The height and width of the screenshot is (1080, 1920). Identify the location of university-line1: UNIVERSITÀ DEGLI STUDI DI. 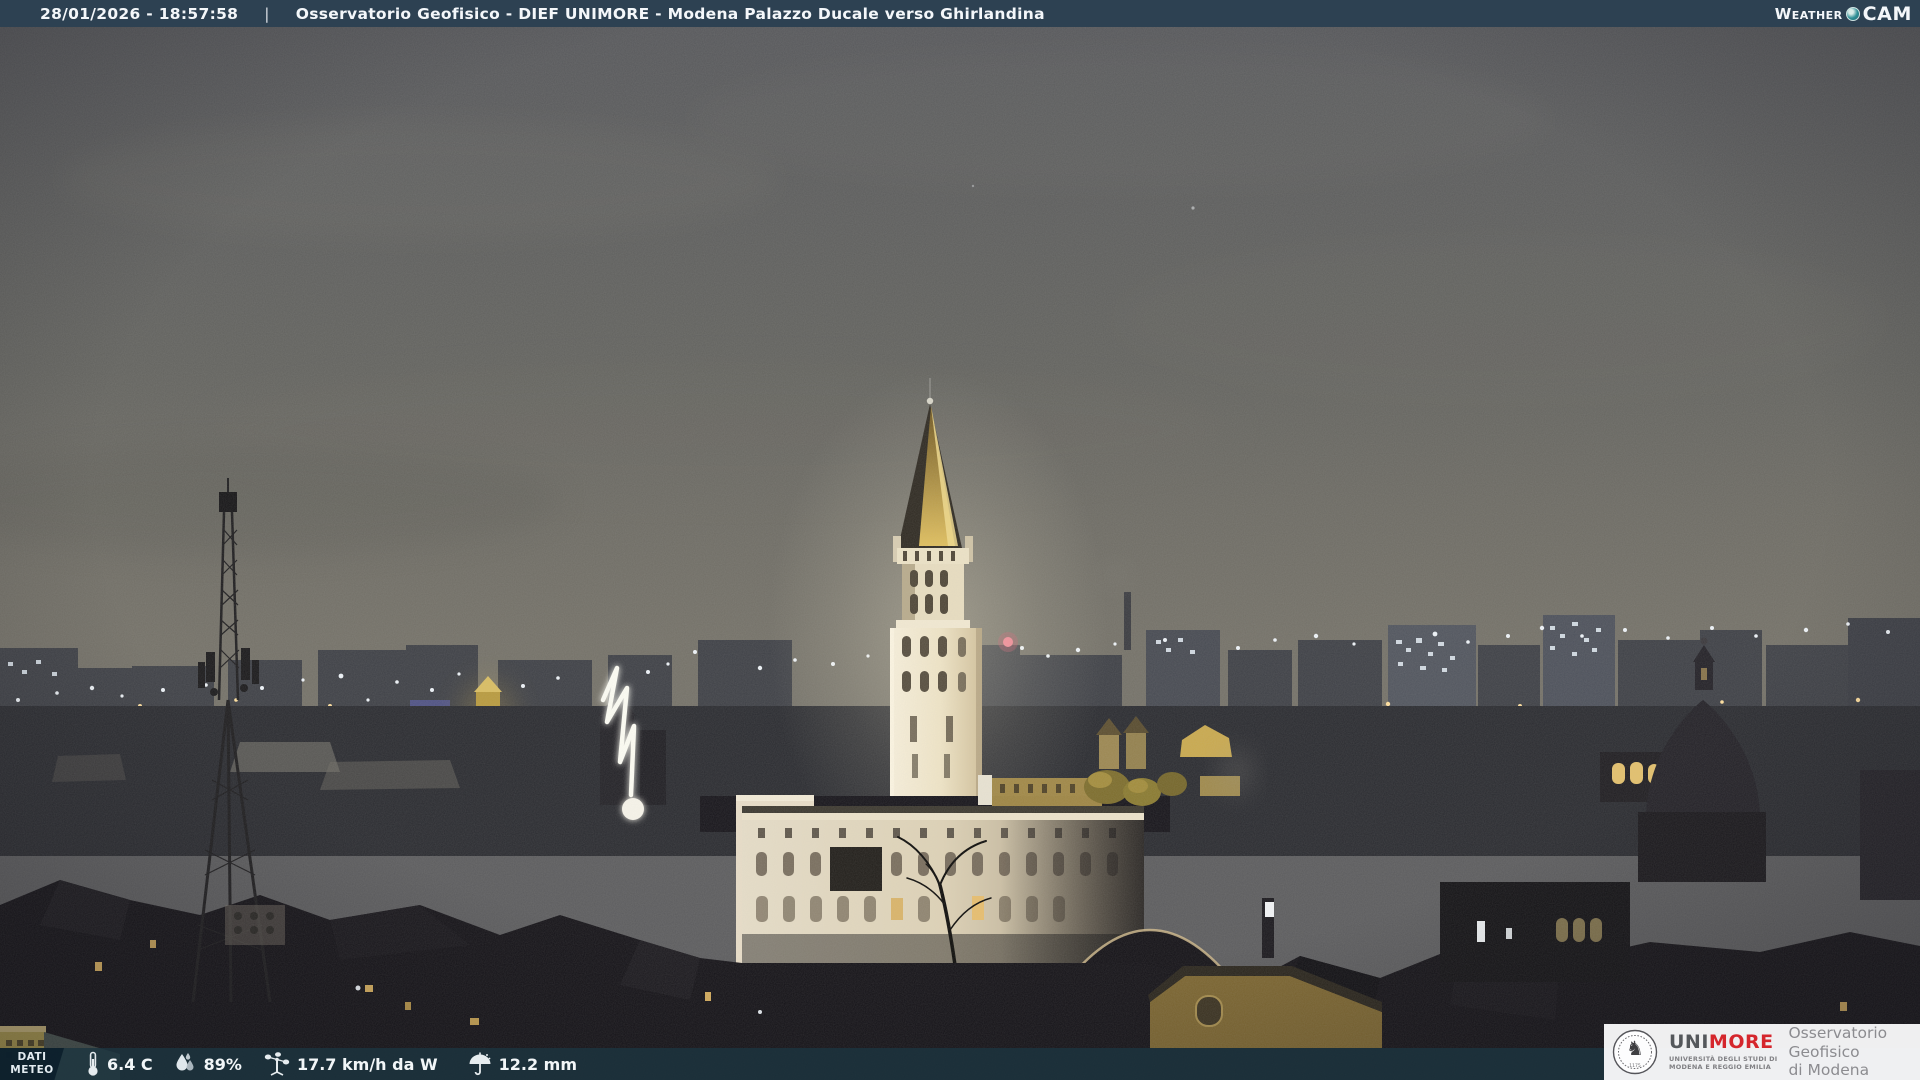
(1723, 1058).